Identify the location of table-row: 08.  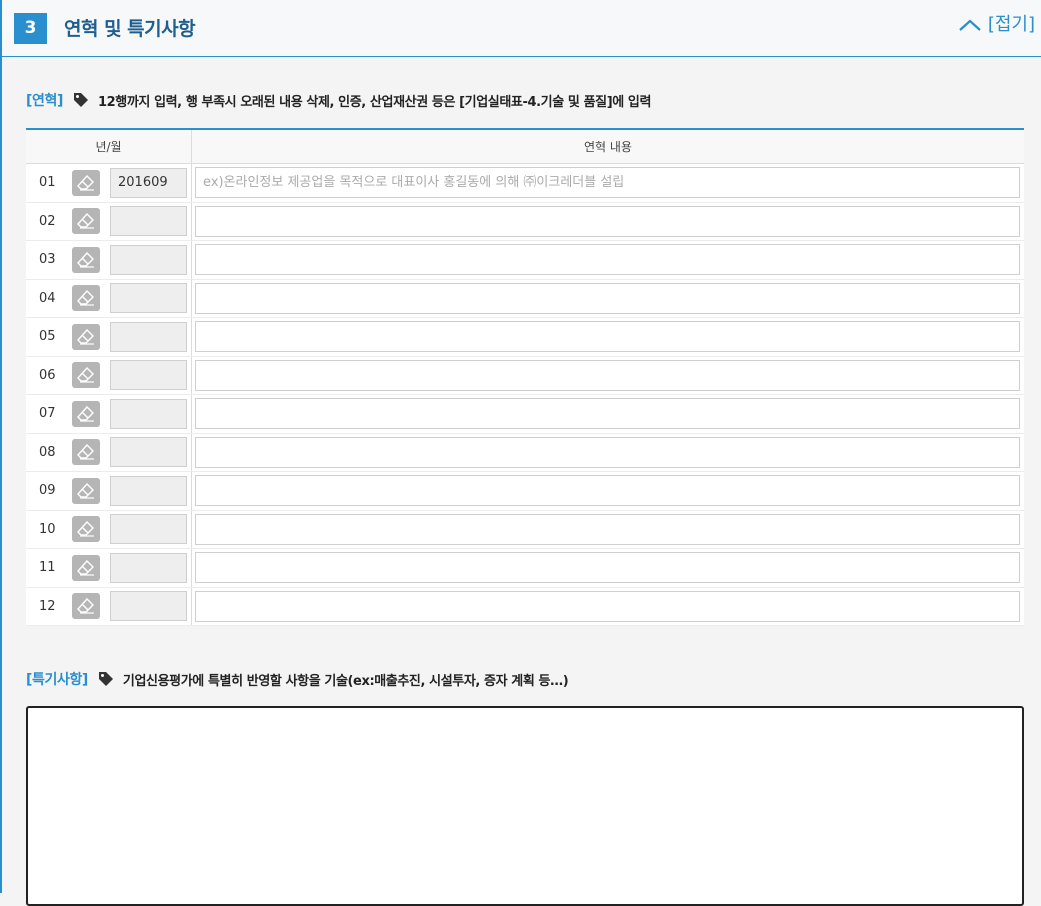
(525, 452).